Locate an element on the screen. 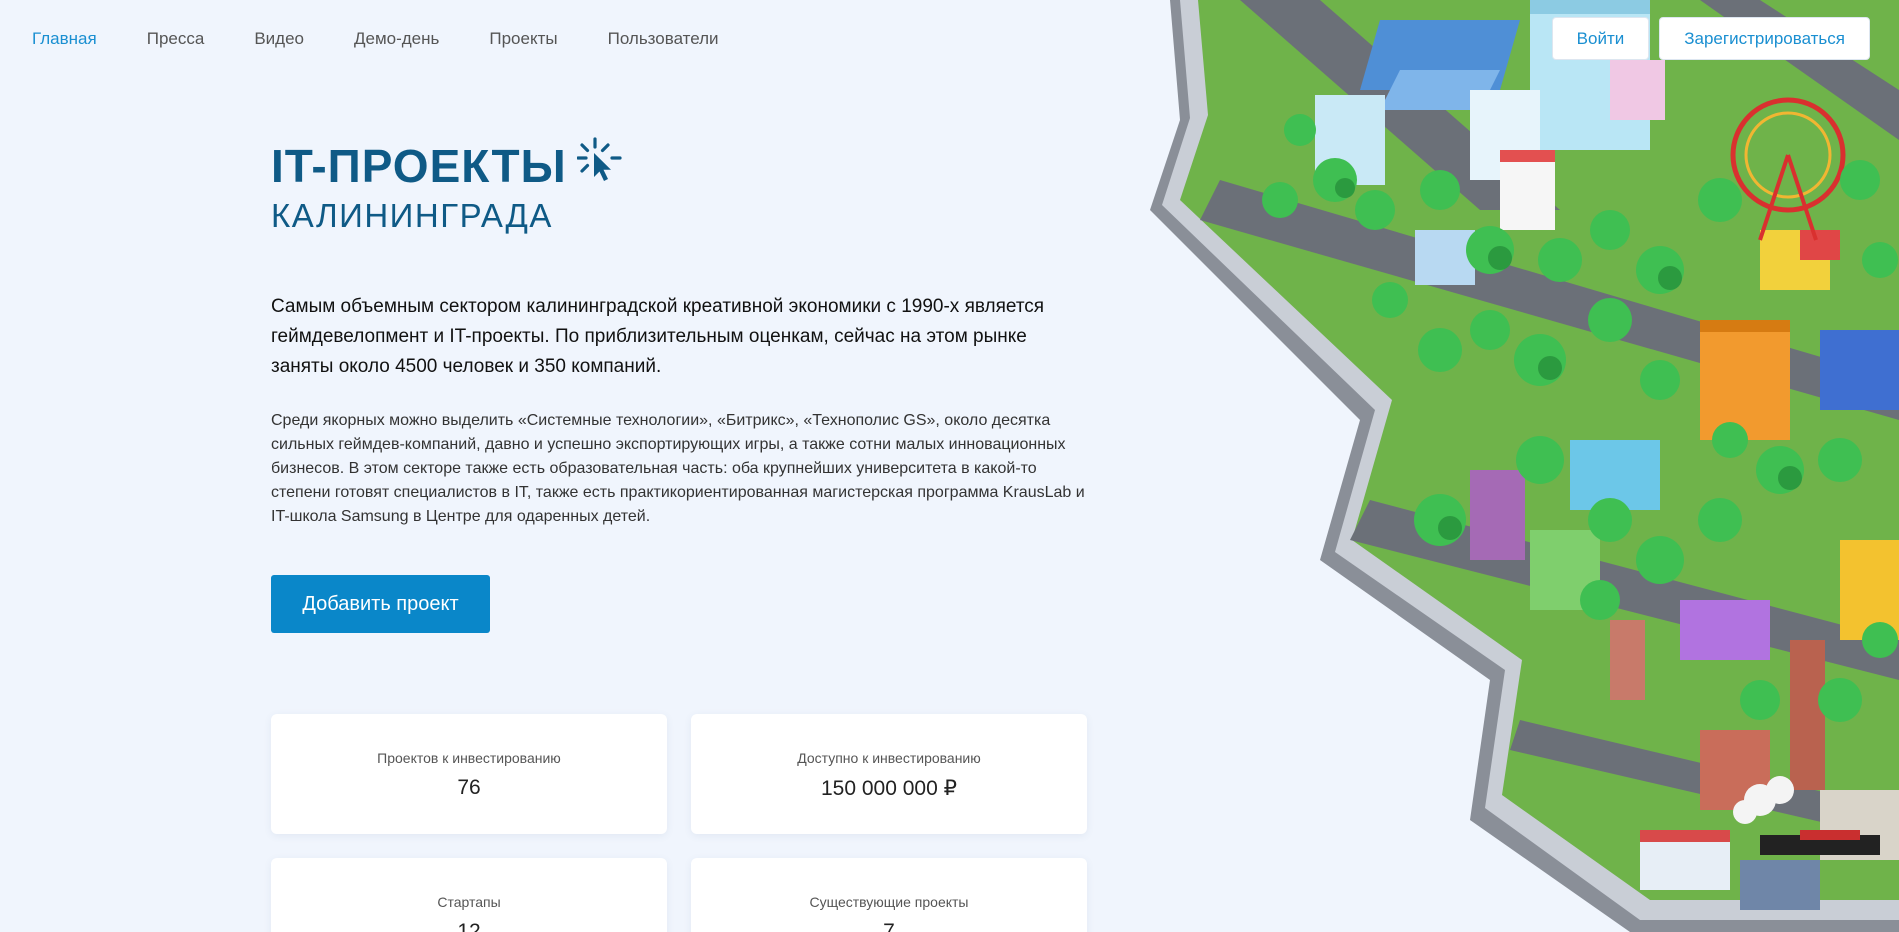  stat-value: 12 is located at coordinates (469, 926).